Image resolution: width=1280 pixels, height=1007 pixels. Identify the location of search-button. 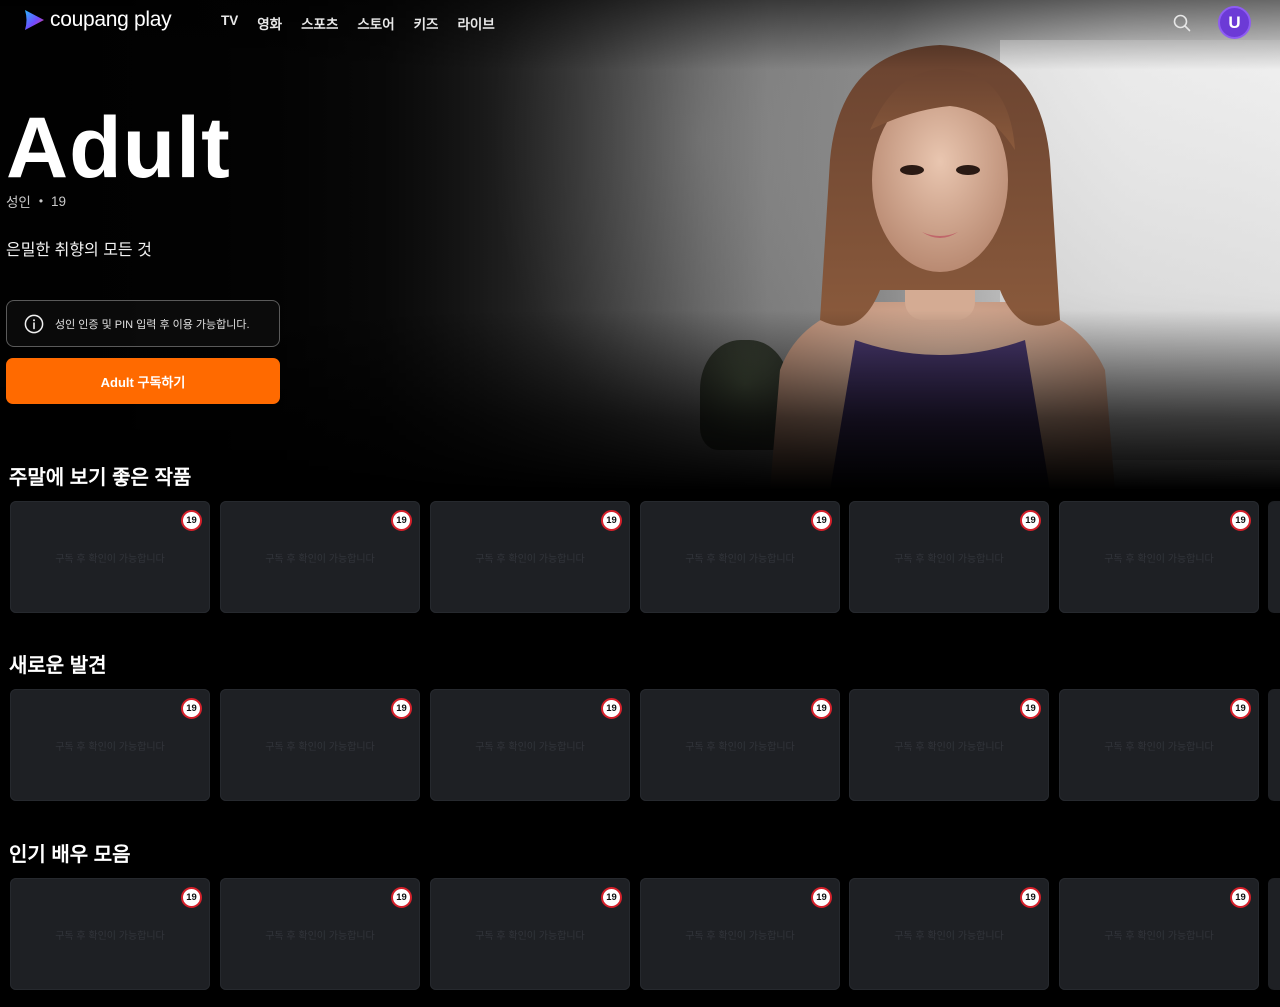
(1182, 23).